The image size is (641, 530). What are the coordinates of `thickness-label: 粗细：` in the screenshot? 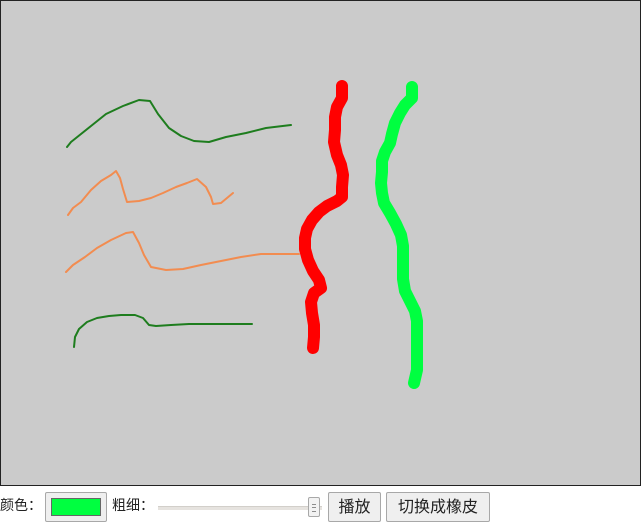 It's located at (133, 506).